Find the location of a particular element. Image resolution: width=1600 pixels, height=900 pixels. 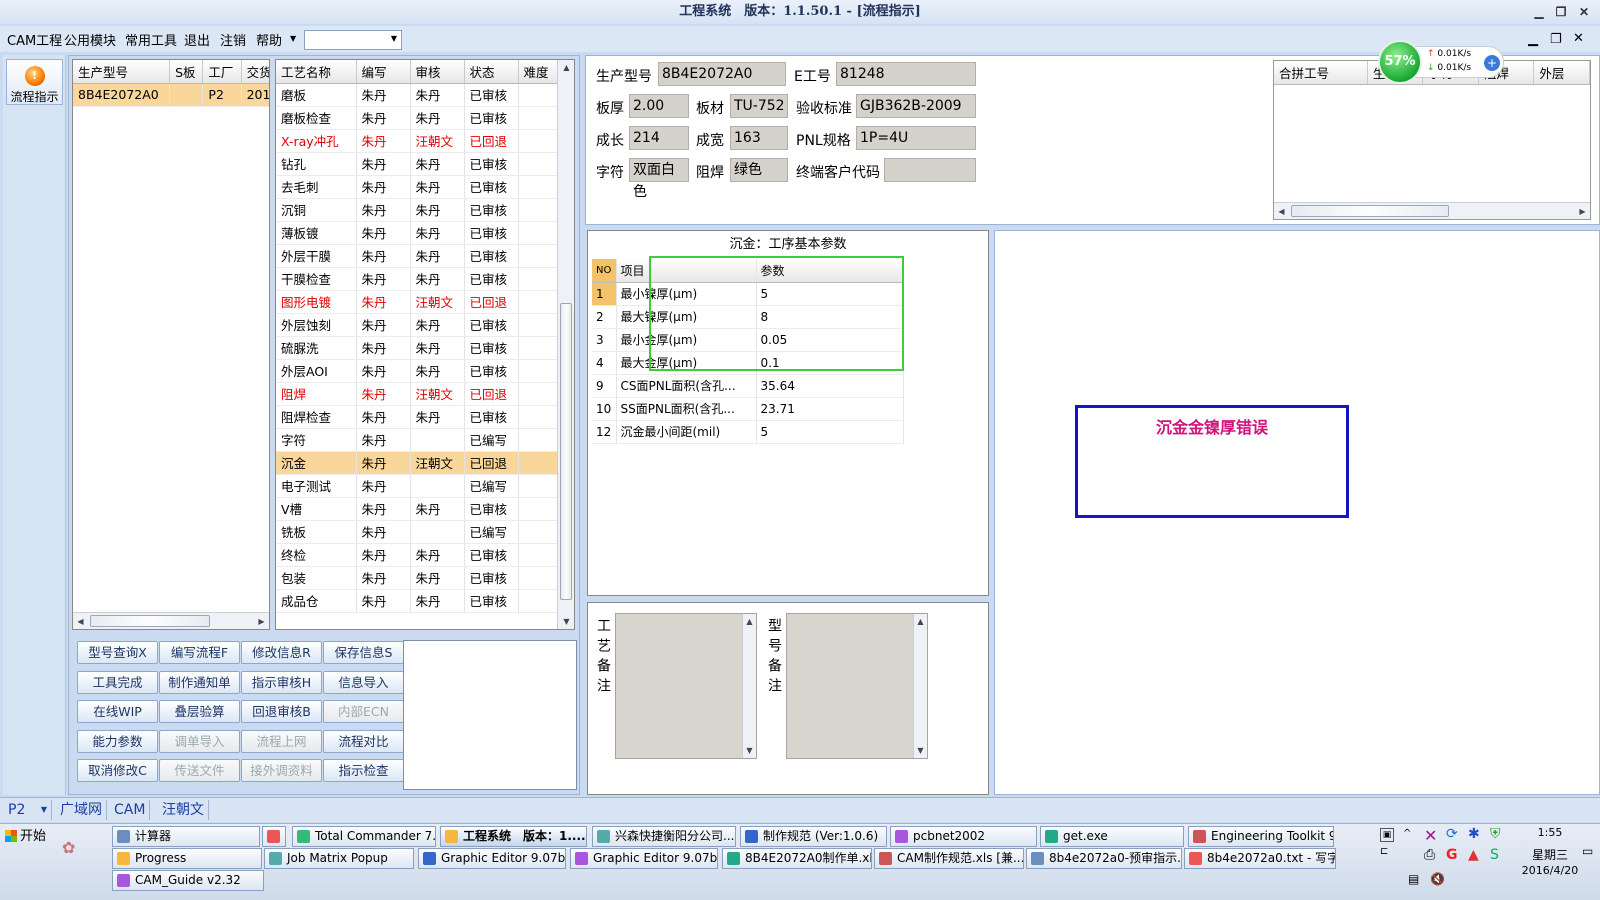

restore-icon: ❐ is located at coordinates (1561, 12).